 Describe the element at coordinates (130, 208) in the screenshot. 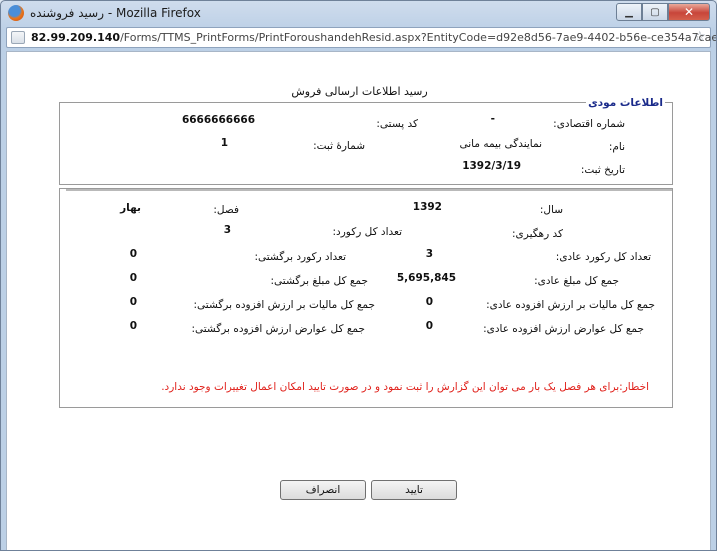

I see `season-value: بهار` at that location.